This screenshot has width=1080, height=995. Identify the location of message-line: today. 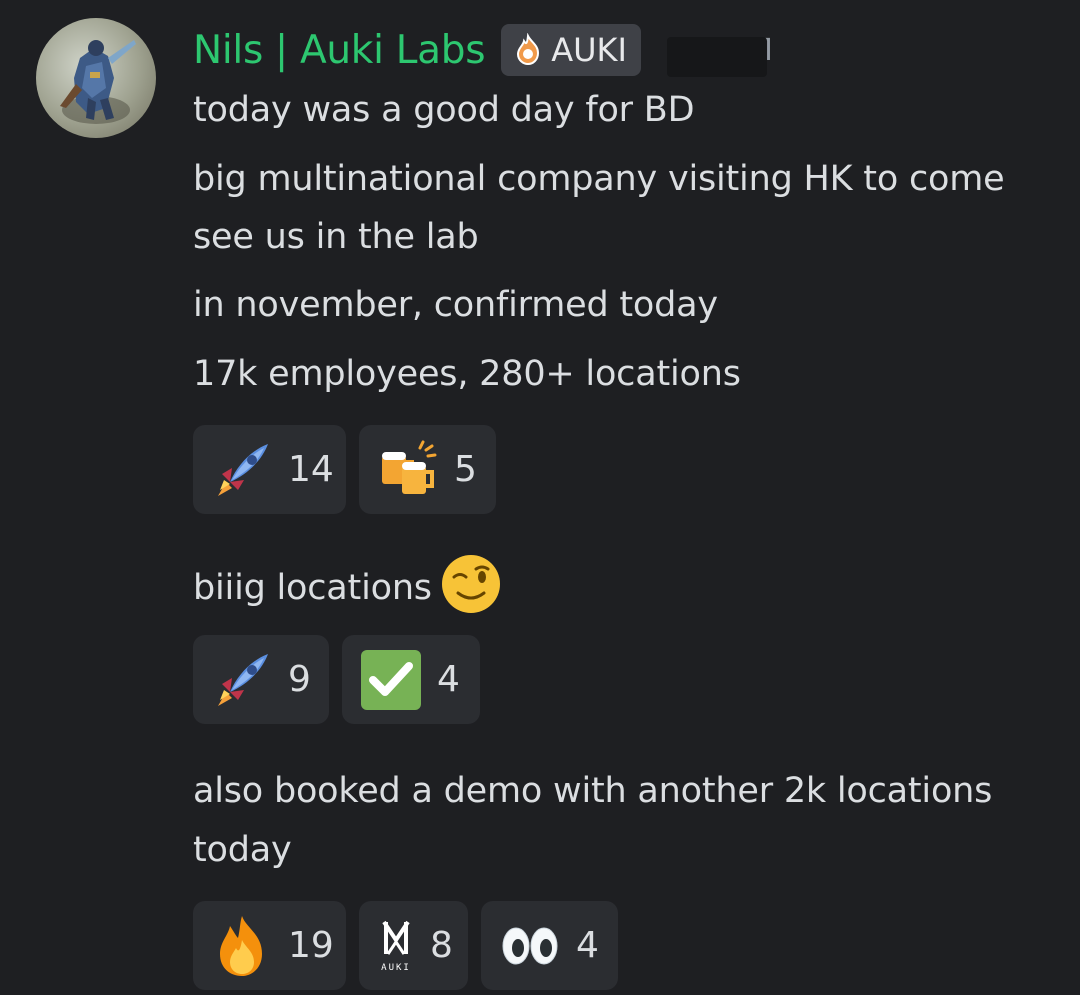
(242, 850).